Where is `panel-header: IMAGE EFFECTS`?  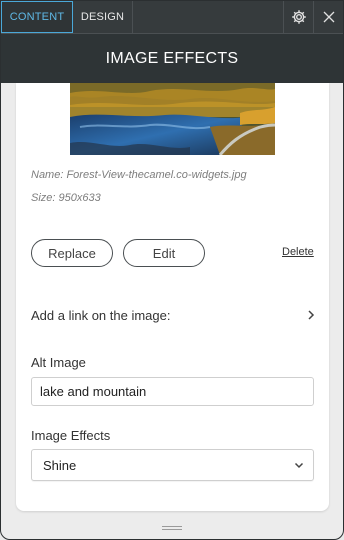
panel-header: IMAGE EFFECTS is located at coordinates (172, 58).